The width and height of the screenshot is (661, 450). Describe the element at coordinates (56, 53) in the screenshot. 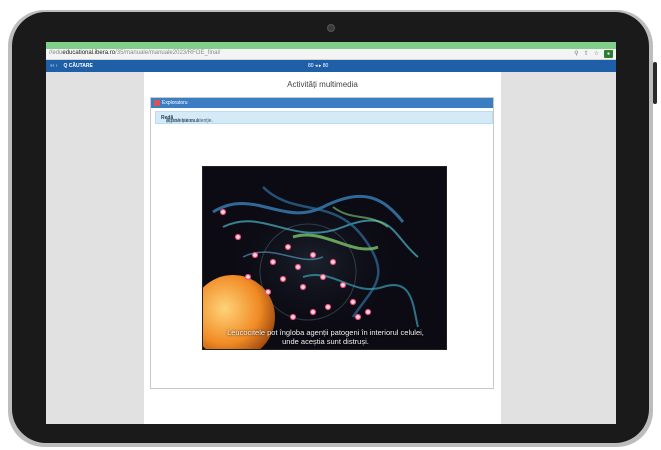

I see `url-prefix: //edu` at that location.